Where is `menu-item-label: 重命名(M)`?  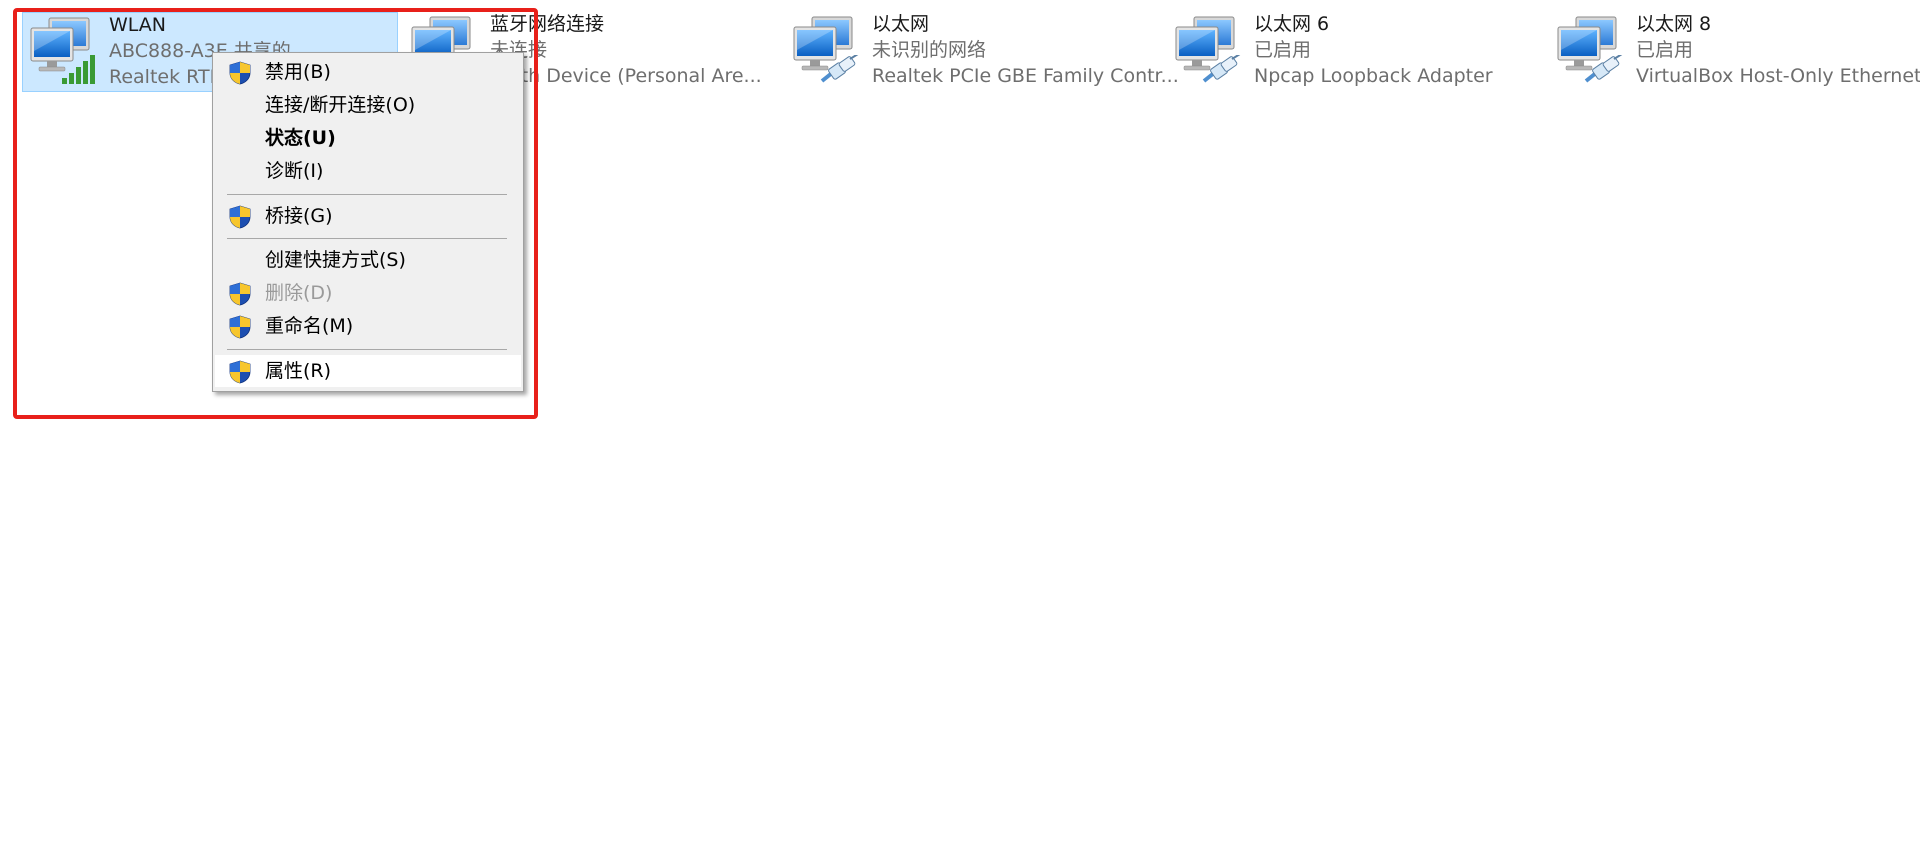
menu-item-label: 重命名(M) is located at coordinates (309, 326).